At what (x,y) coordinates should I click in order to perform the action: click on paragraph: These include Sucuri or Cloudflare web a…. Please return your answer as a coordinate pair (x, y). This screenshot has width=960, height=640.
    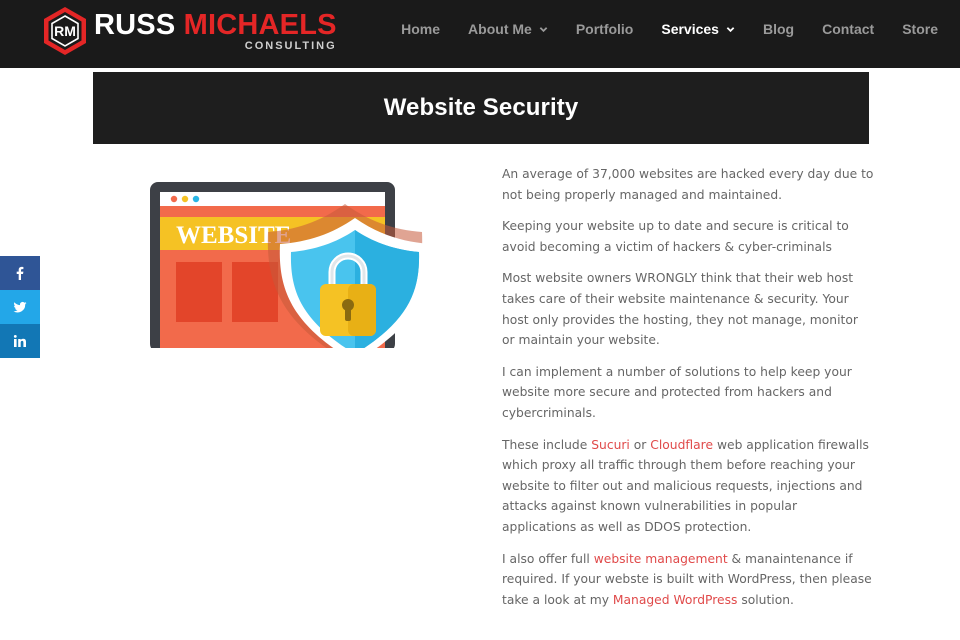
    Looking at the image, I should click on (688, 486).